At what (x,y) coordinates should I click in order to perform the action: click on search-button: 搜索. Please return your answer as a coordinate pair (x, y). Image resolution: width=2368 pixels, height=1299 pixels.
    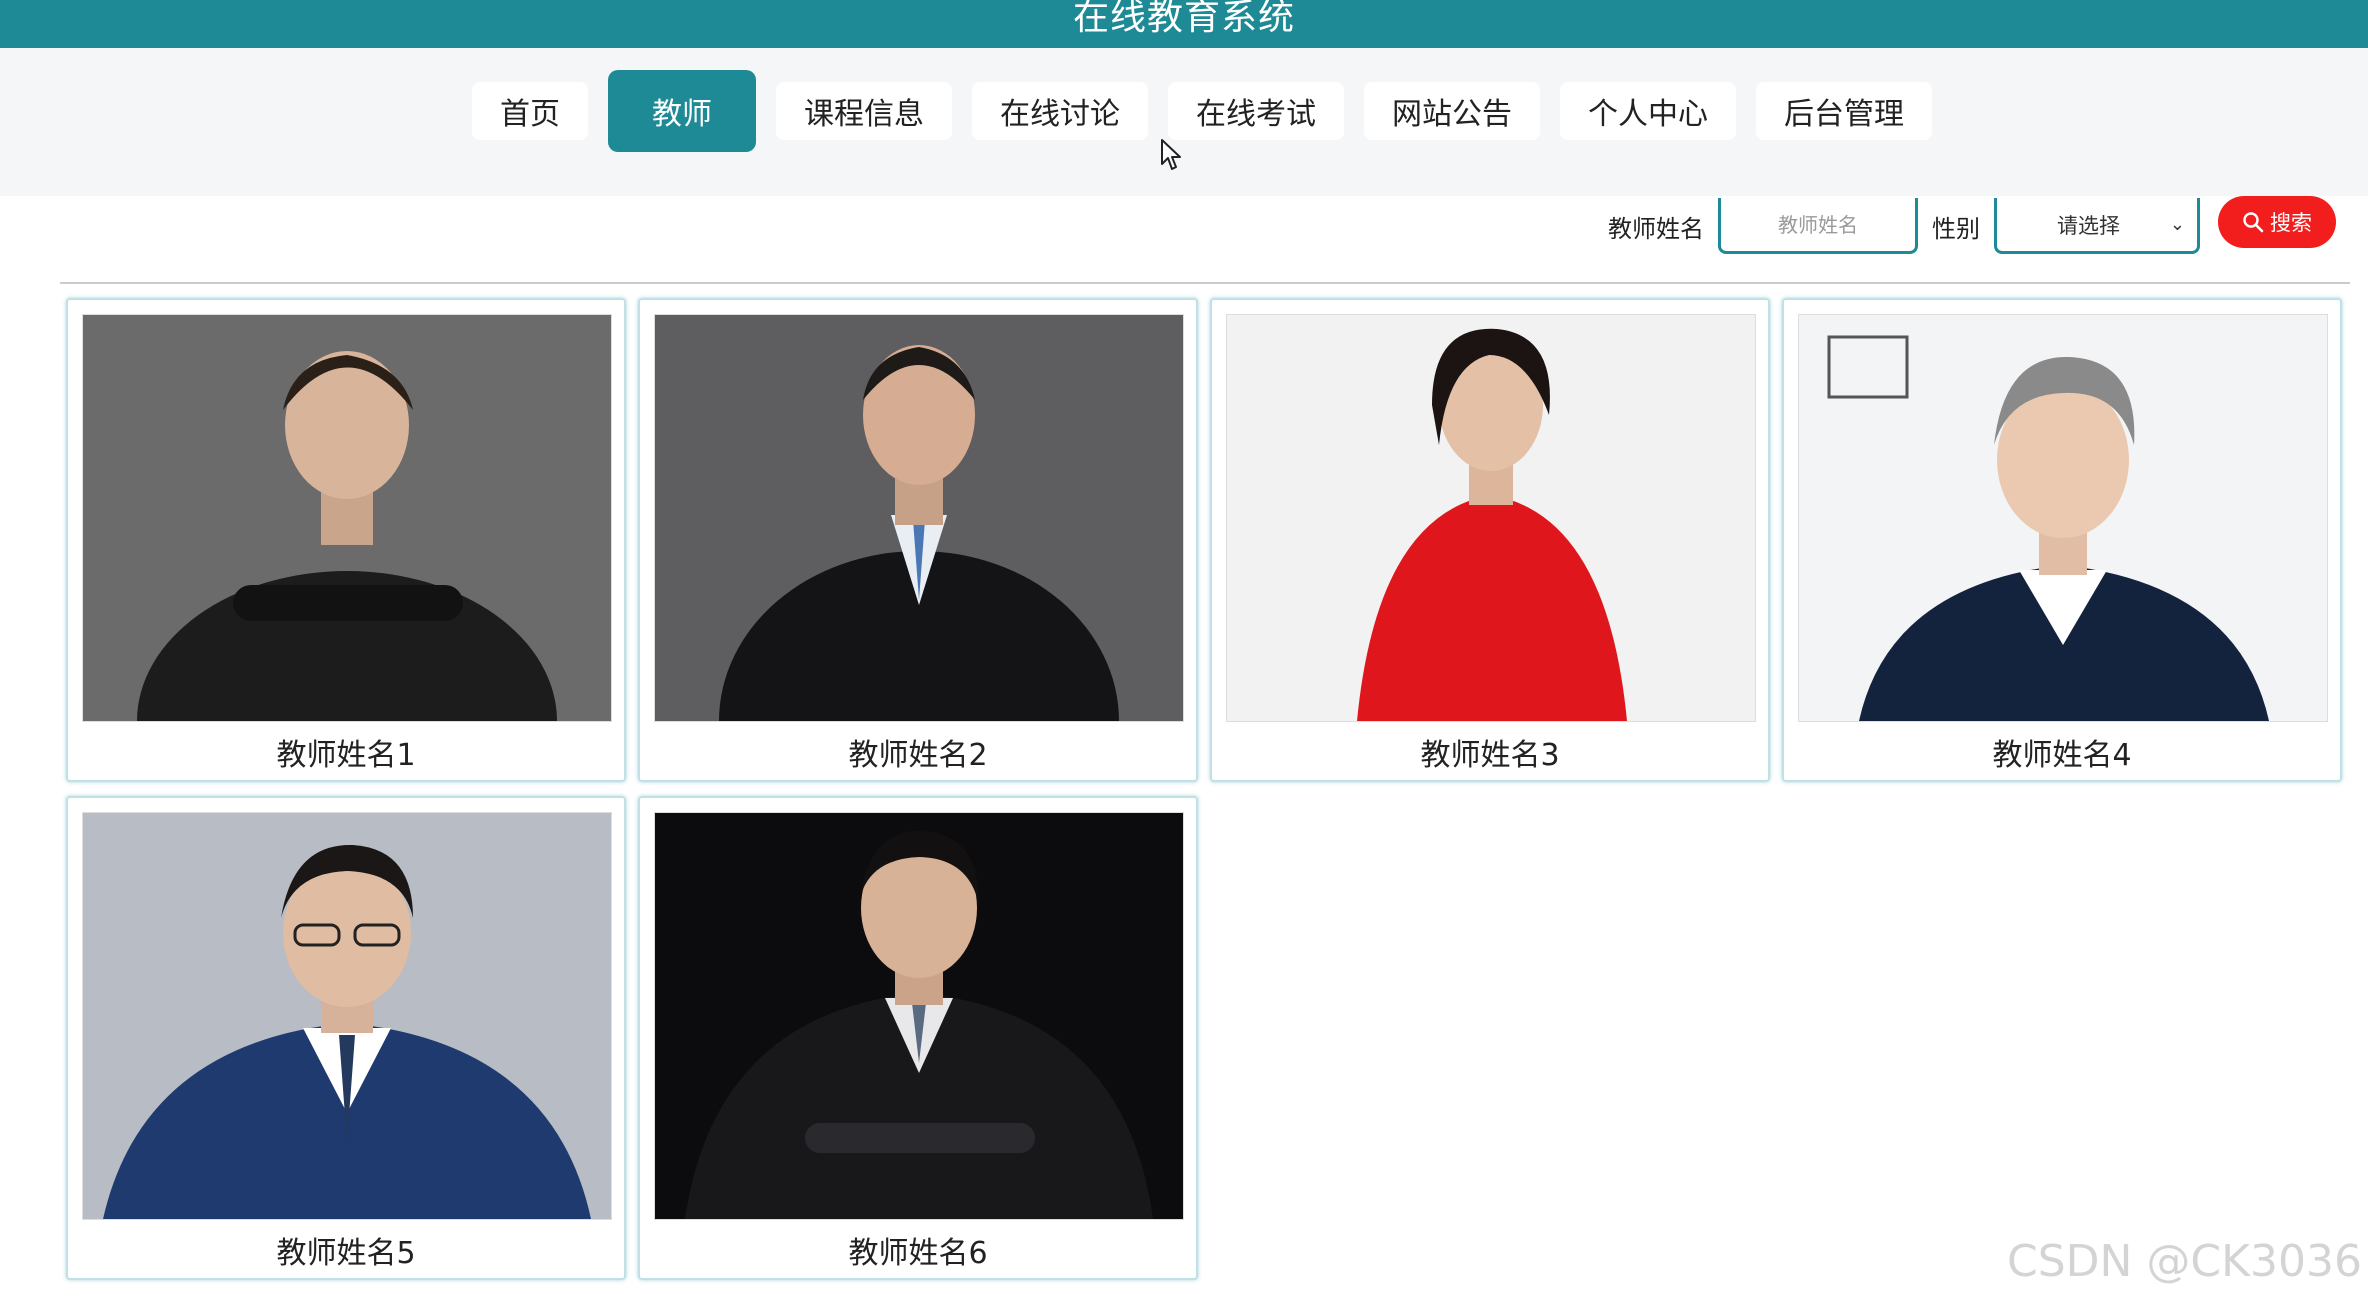
    Looking at the image, I should click on (2277, 222).